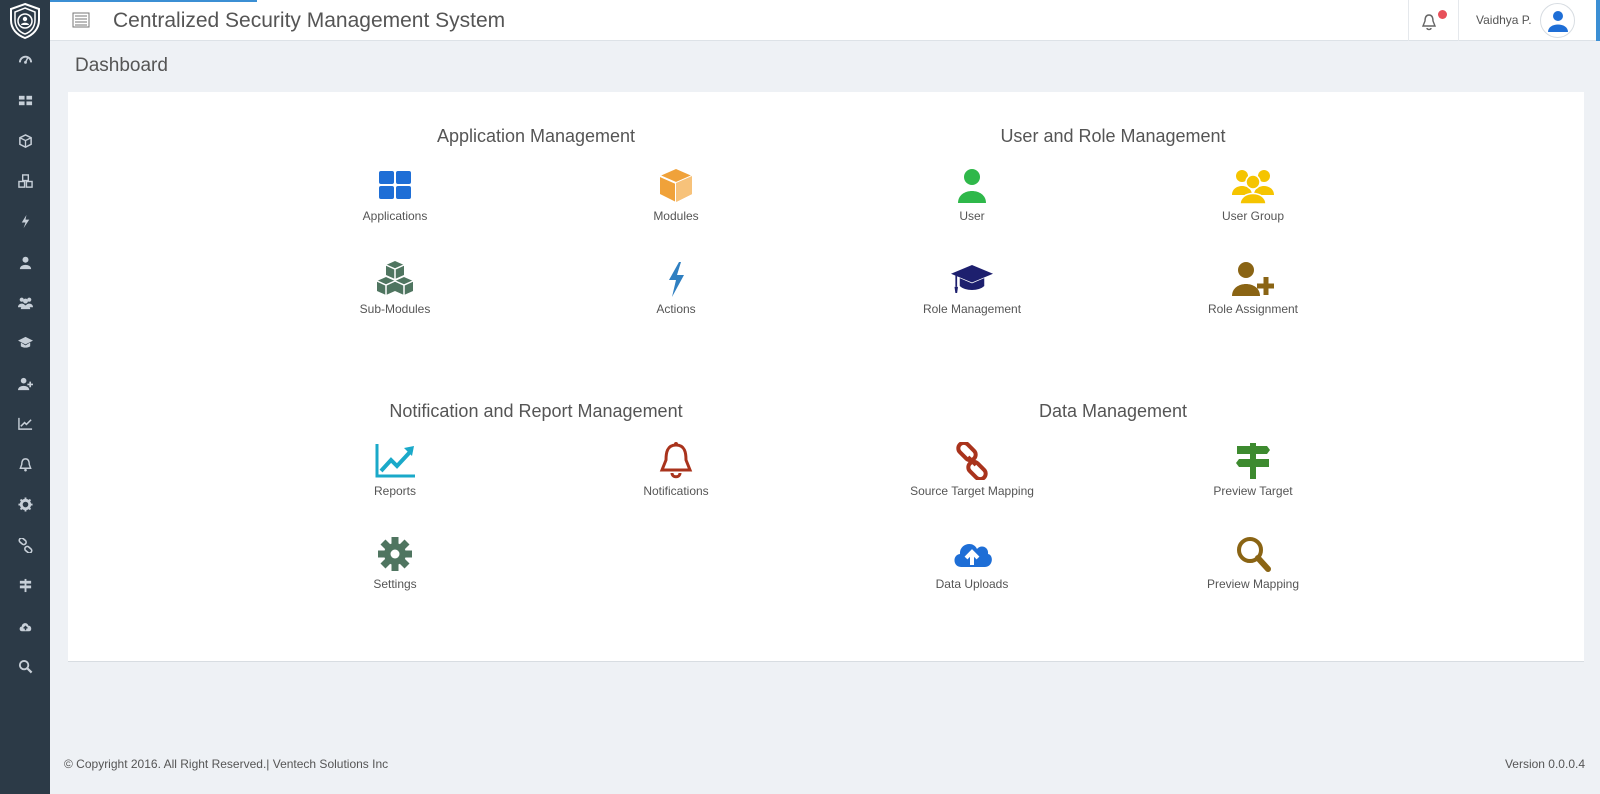  I want to click on sidebar-item-source-target-mapping, so click(25, 545).